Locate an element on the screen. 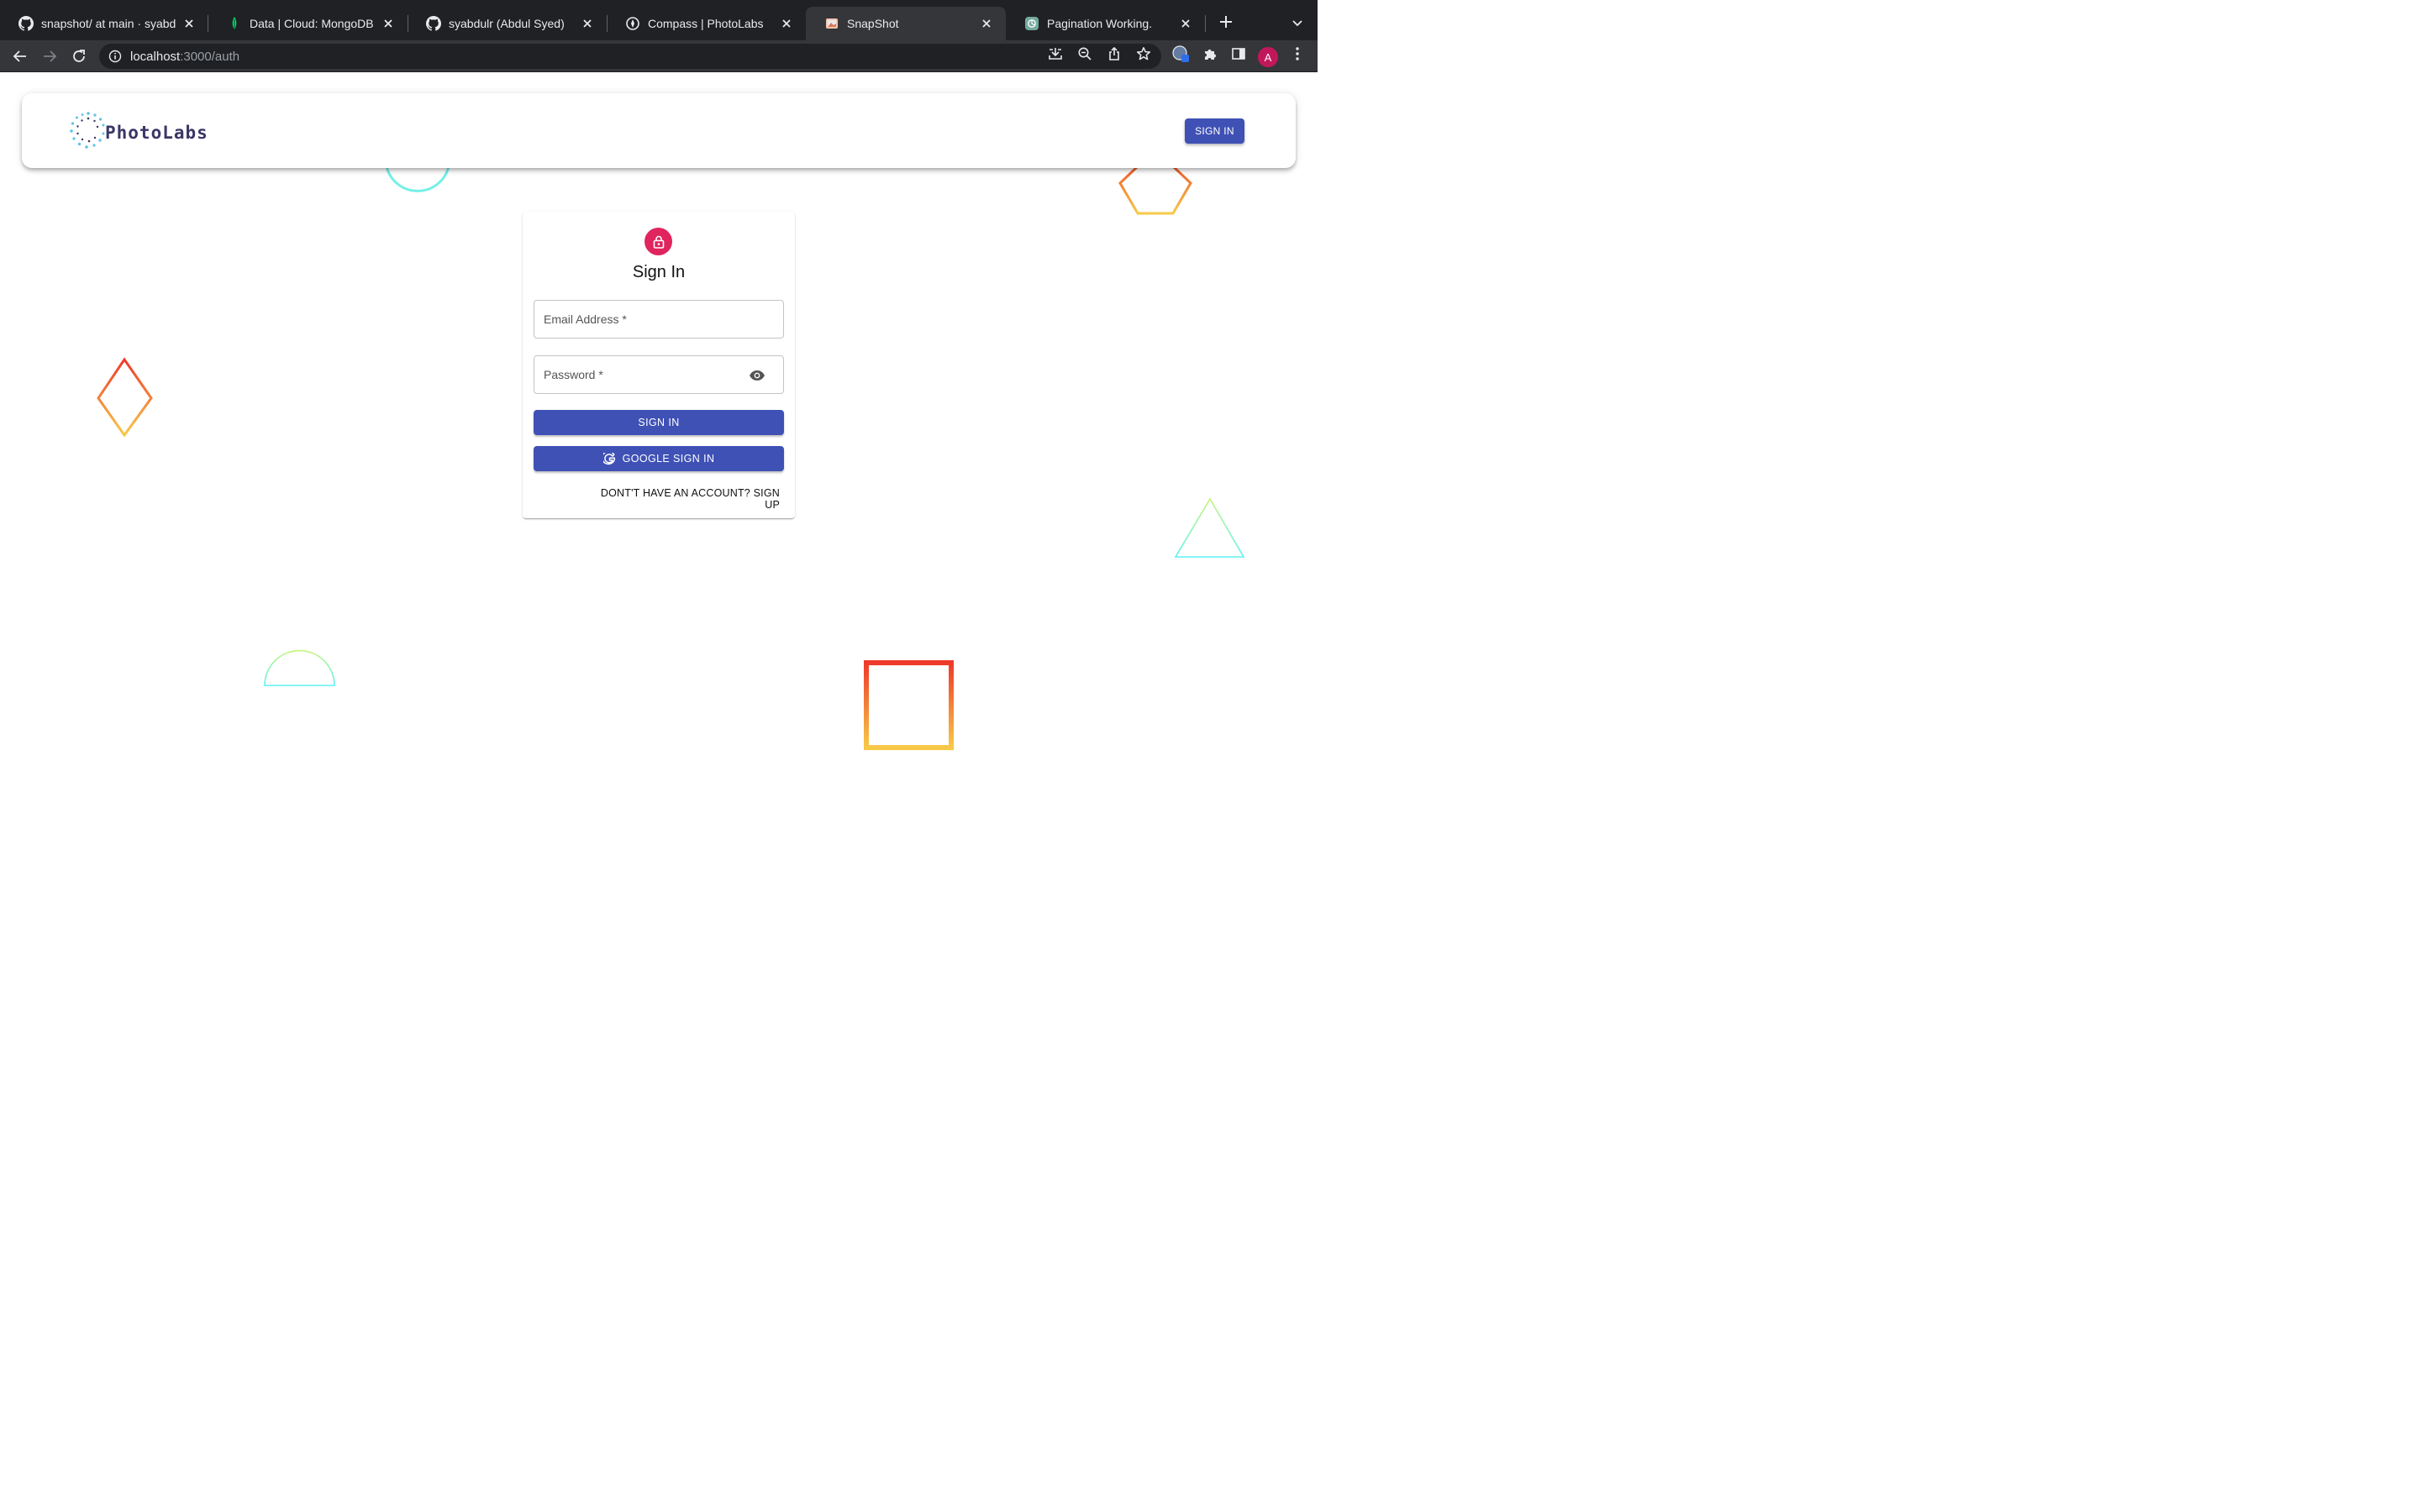 This screenshot has height=1512, width=2420. browser-tab-6: Pagination Working. is located at coordinates (1105, 23).